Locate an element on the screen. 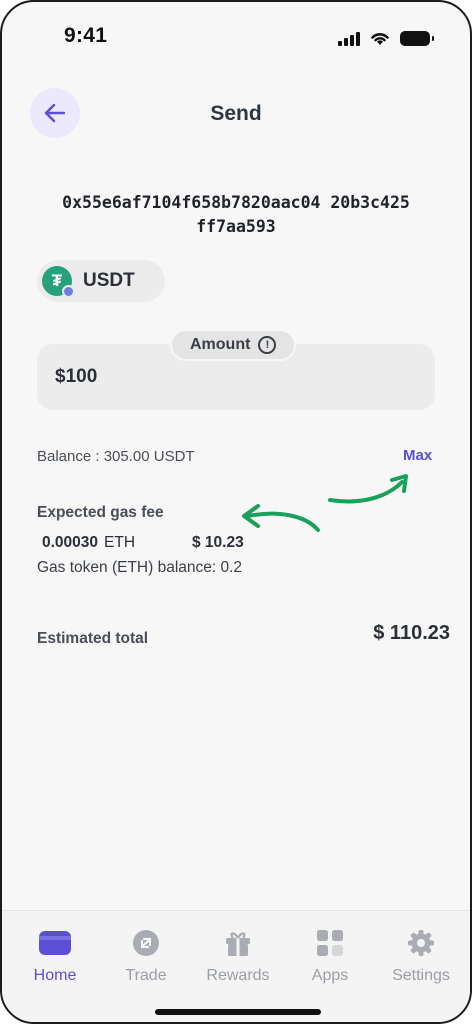 This screenshot has width=472, height=1024. amount-value: $100 is located at coordinates (76, 376).